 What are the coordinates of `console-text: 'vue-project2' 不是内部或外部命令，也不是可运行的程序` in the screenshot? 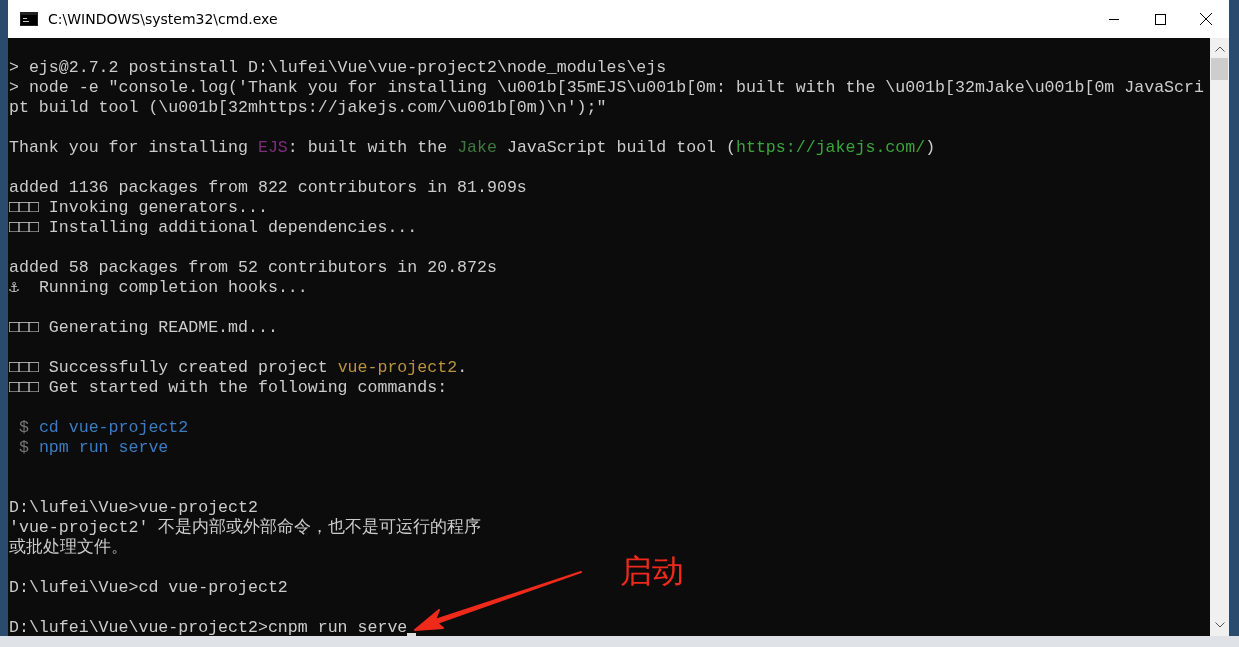 It's located at (245, 528).